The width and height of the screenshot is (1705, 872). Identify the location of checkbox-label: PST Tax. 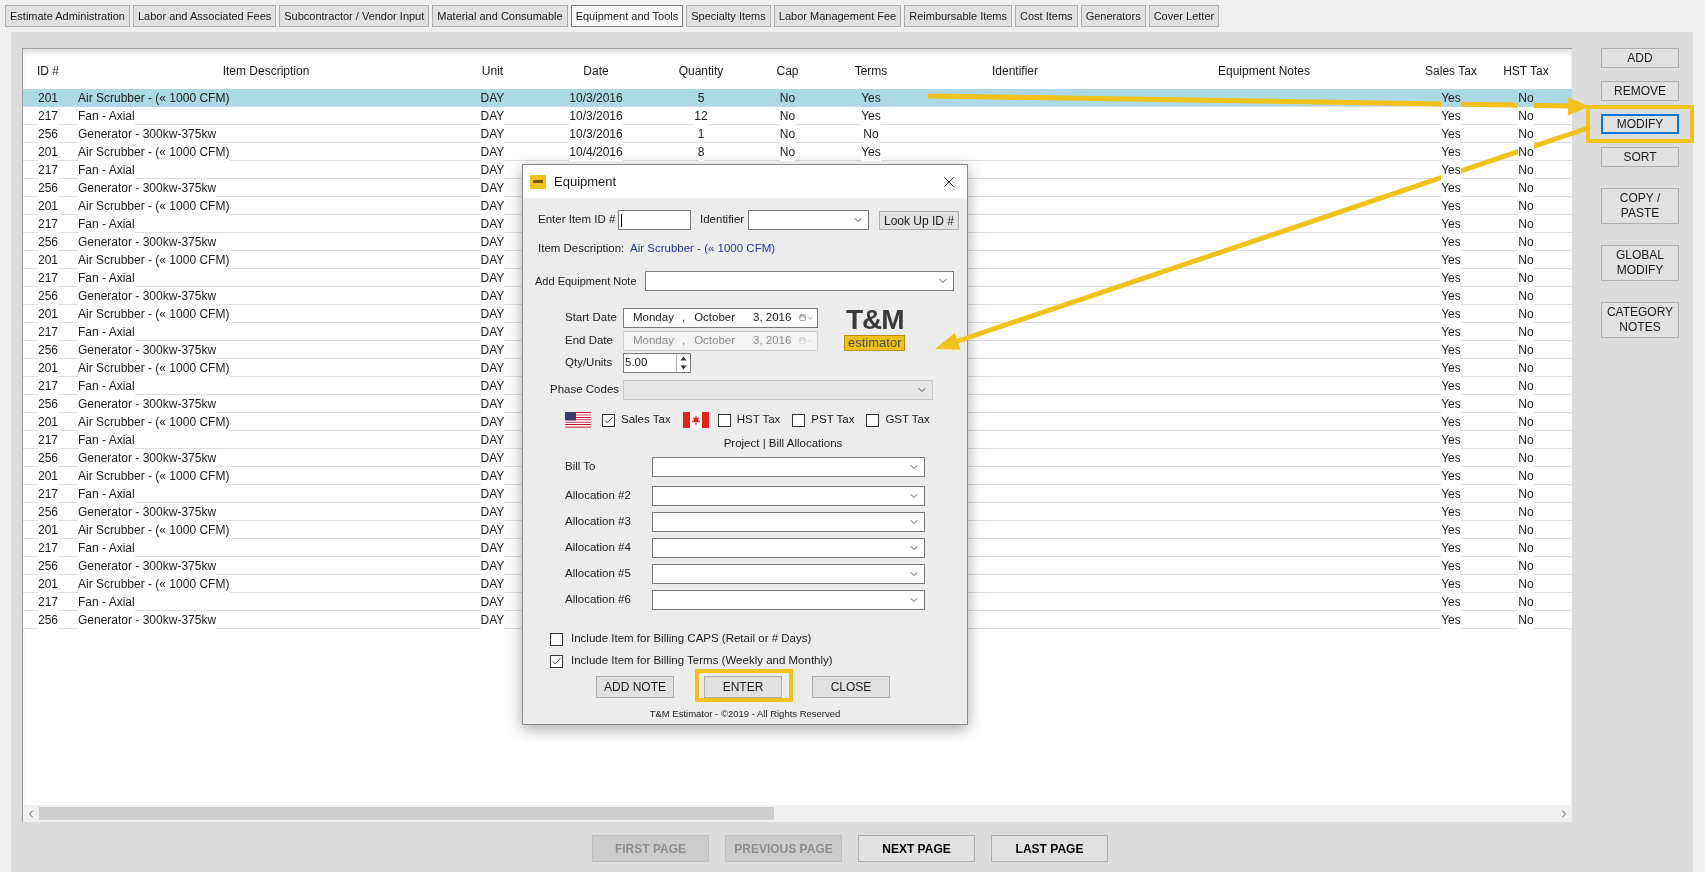
(833, 420).